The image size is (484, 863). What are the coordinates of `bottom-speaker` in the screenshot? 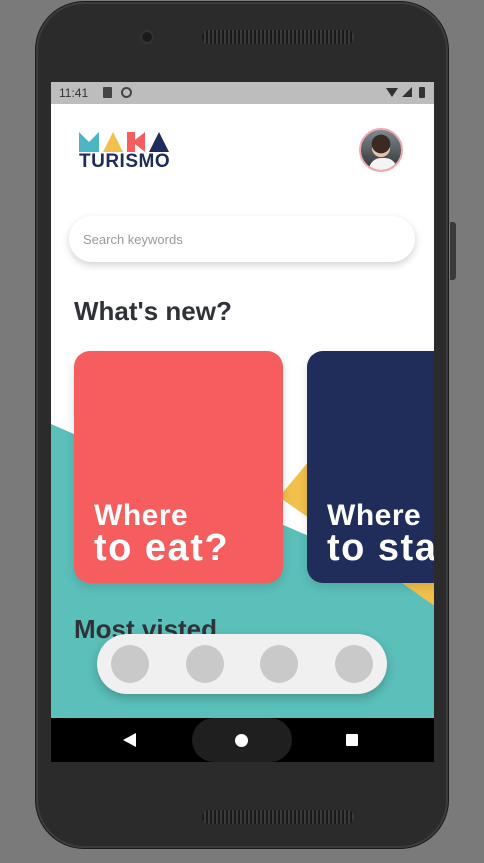 It's located at (278, 817).